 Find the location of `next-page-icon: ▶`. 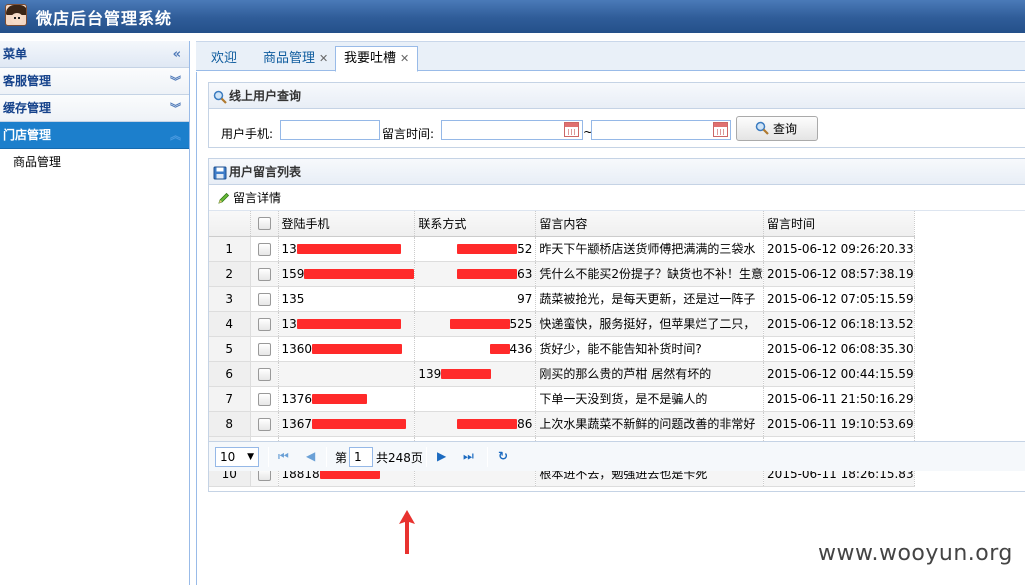

next-page-icon: ▶ is located at coordinates (441, 456).